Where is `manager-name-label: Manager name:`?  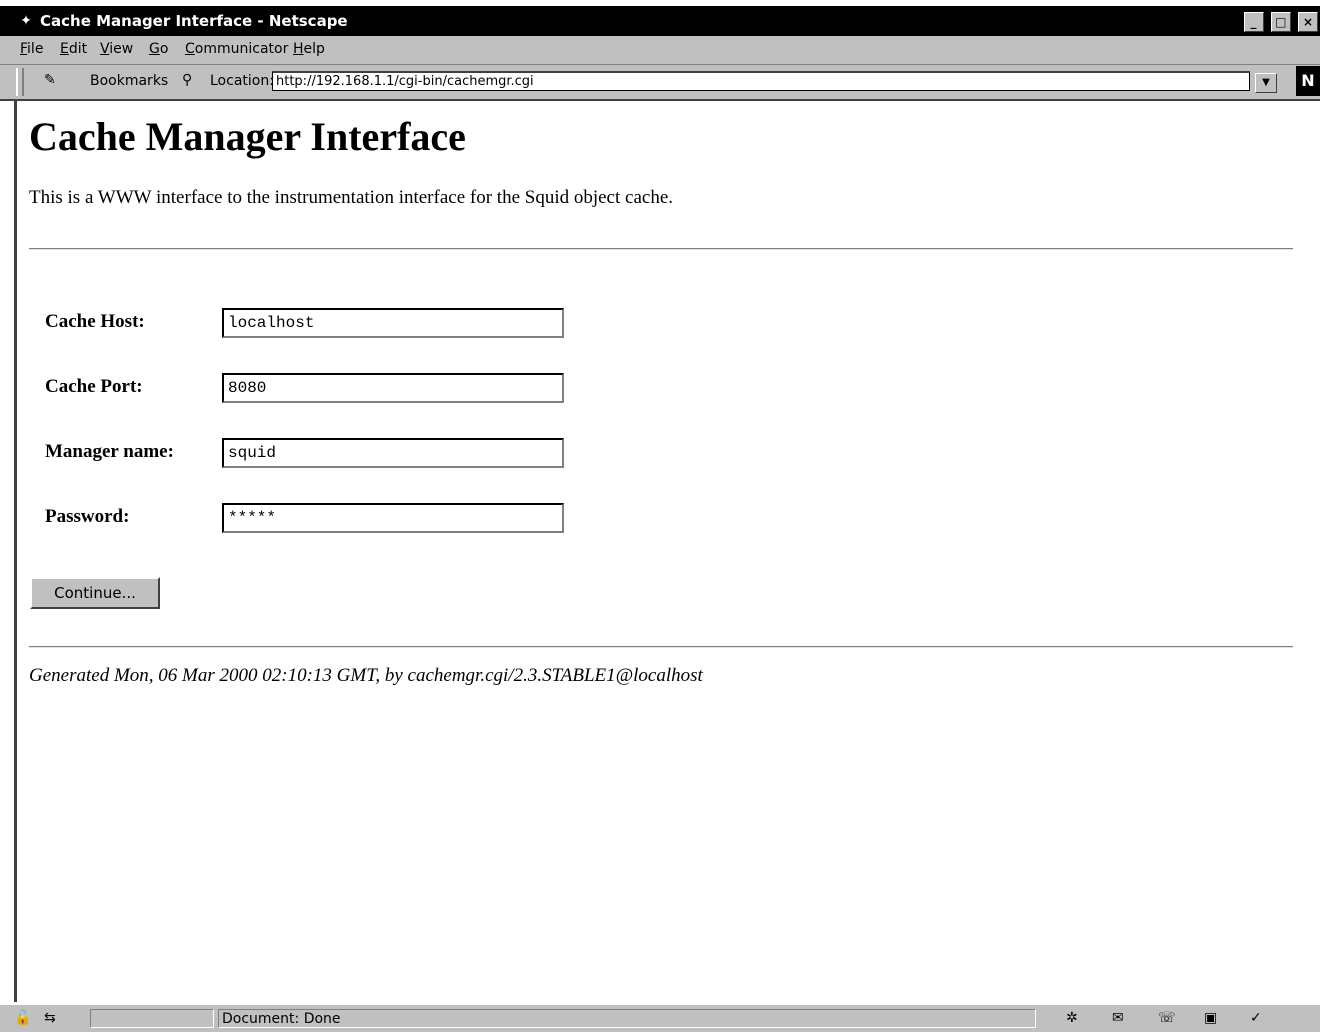
manager-name-label: Manager name: is located at coordinates (109, 451).